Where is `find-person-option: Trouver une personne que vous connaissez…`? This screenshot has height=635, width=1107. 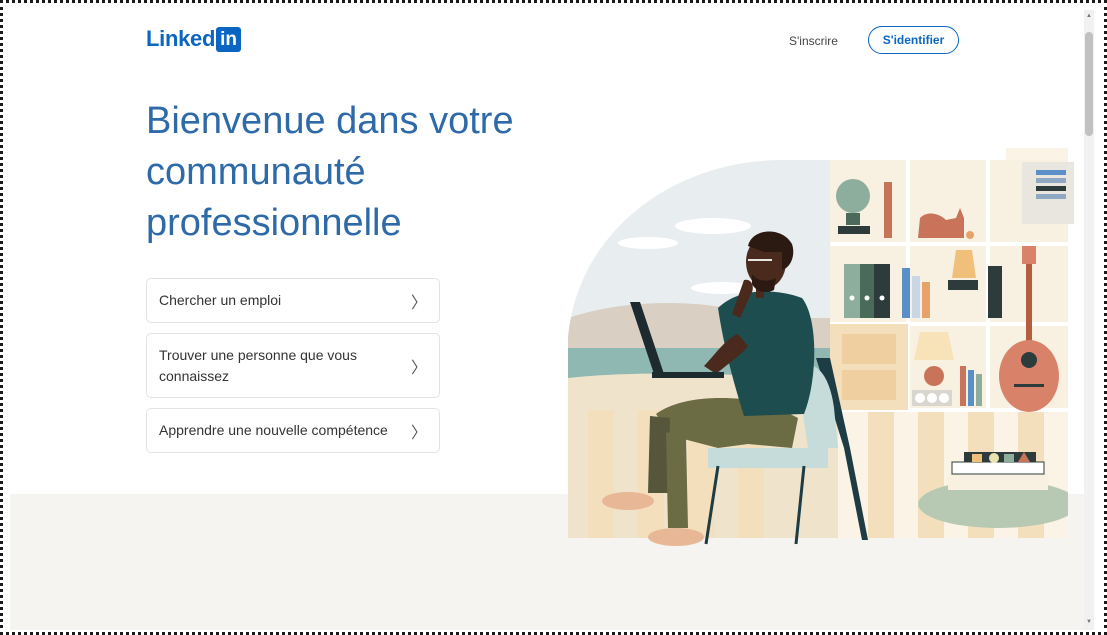 find-person-option: Trouver une personne que vous connaissez… is located at coordinates (293, 365).